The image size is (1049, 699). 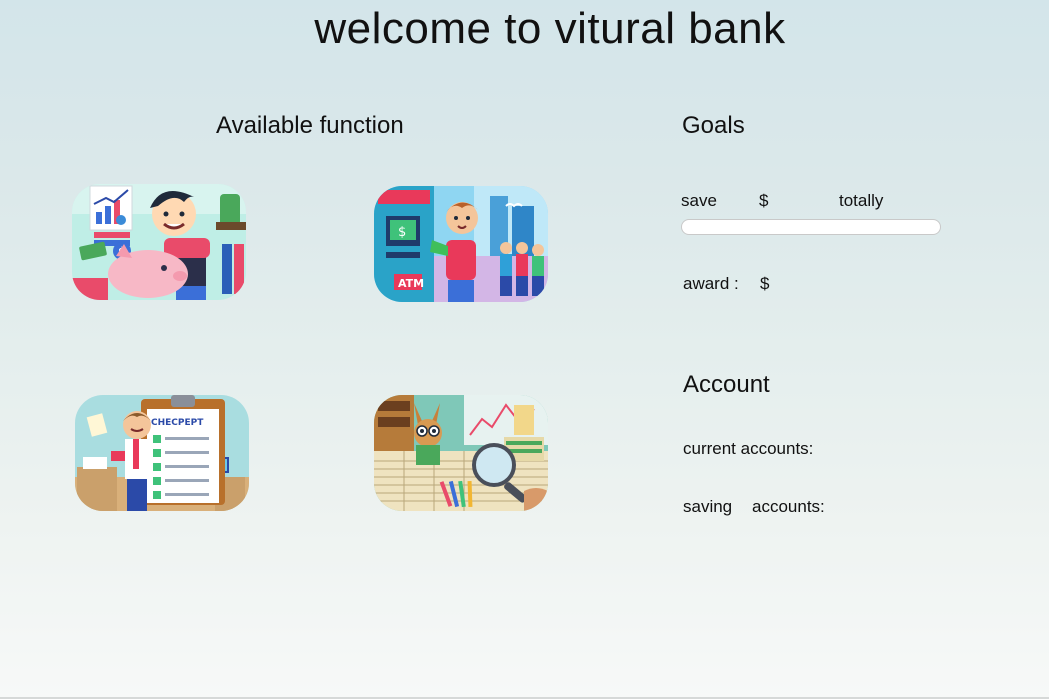 I want to click on savings-function-tile: $, so click(x=159, y=242).